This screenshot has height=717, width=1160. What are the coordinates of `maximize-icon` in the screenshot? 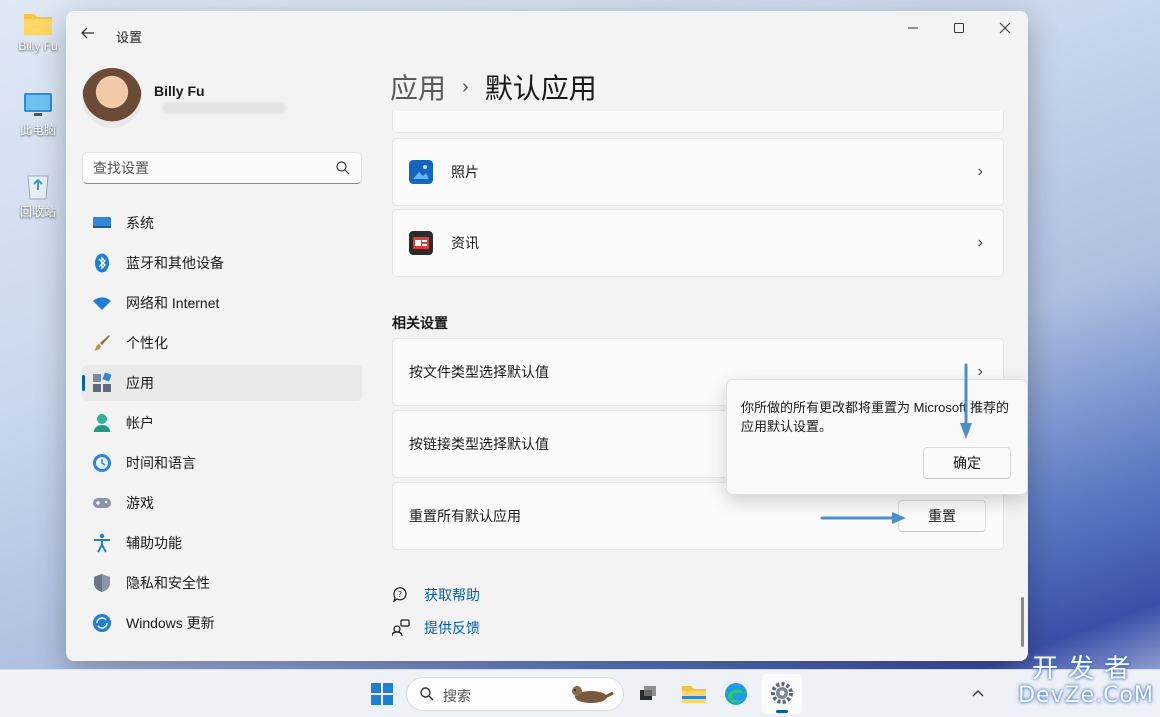 It's located at (959, 28).